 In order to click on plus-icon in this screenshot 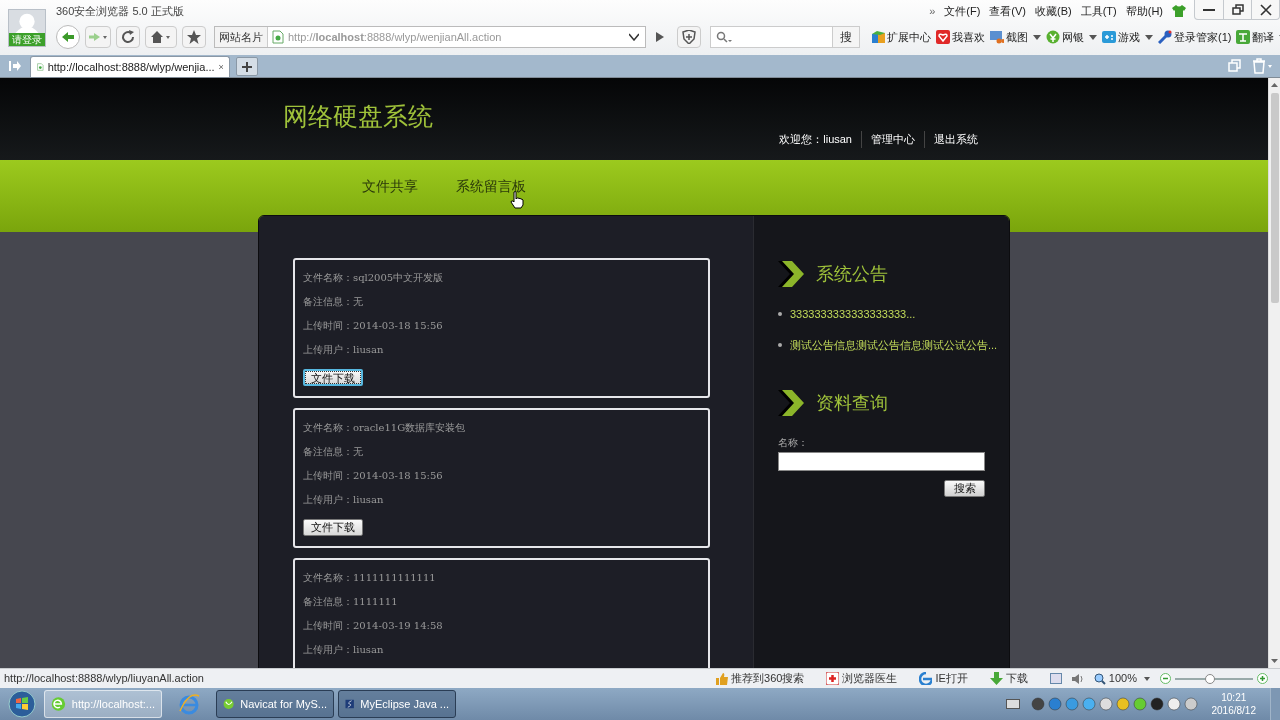, I will do `click(247, 66)`.